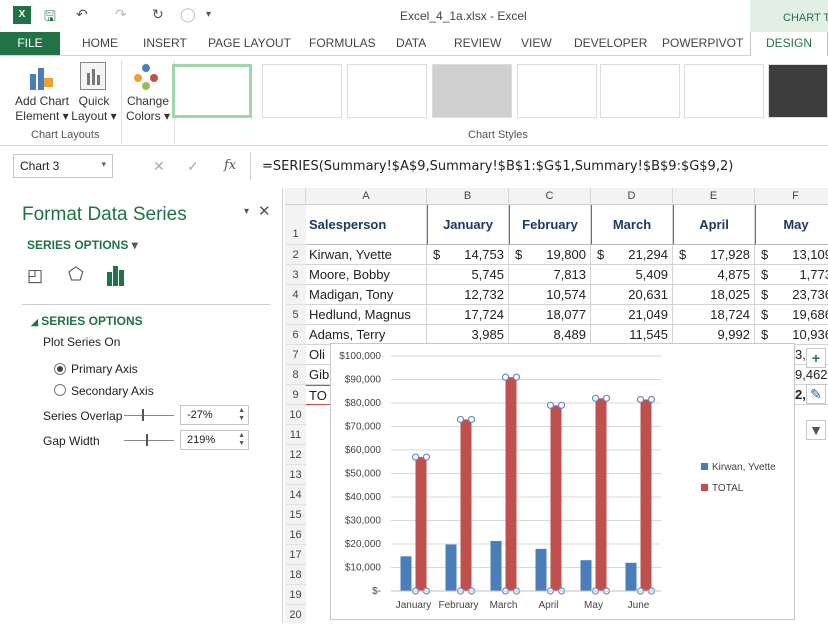 Image resolution: width=828 pixels, height=624 pixels. I want to click on record-icon: ◯, so click(188, 14).